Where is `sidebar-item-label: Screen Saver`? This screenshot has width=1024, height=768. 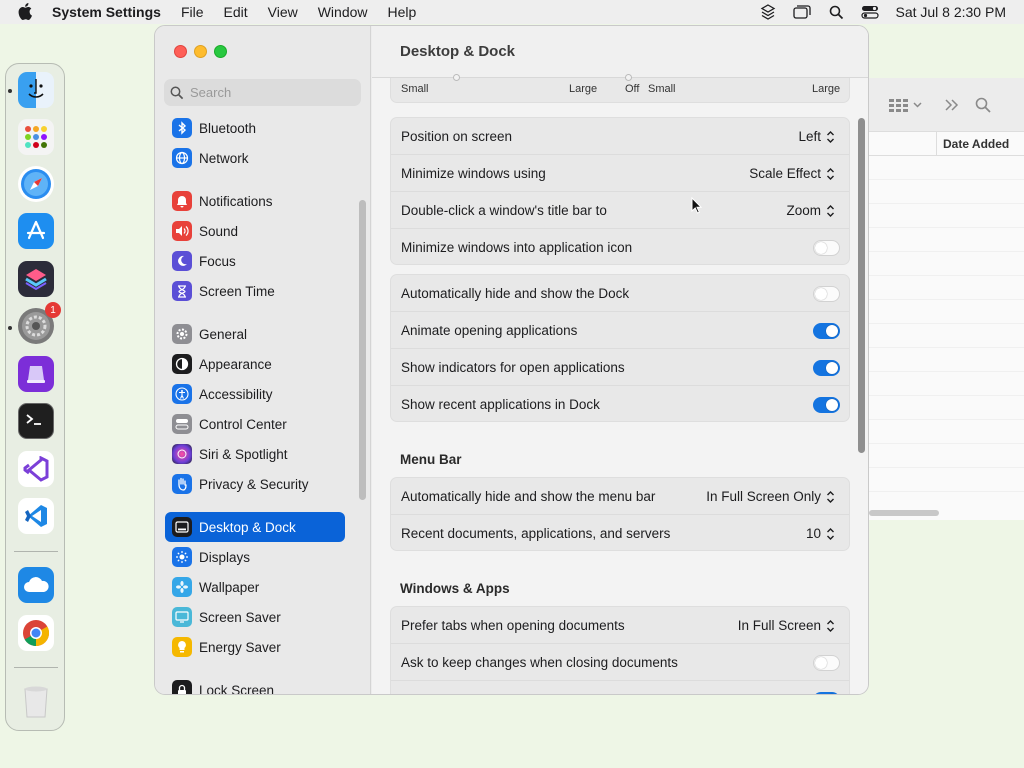
sidebar-item-label: Screen Saver is located at coordinates (240, 617).